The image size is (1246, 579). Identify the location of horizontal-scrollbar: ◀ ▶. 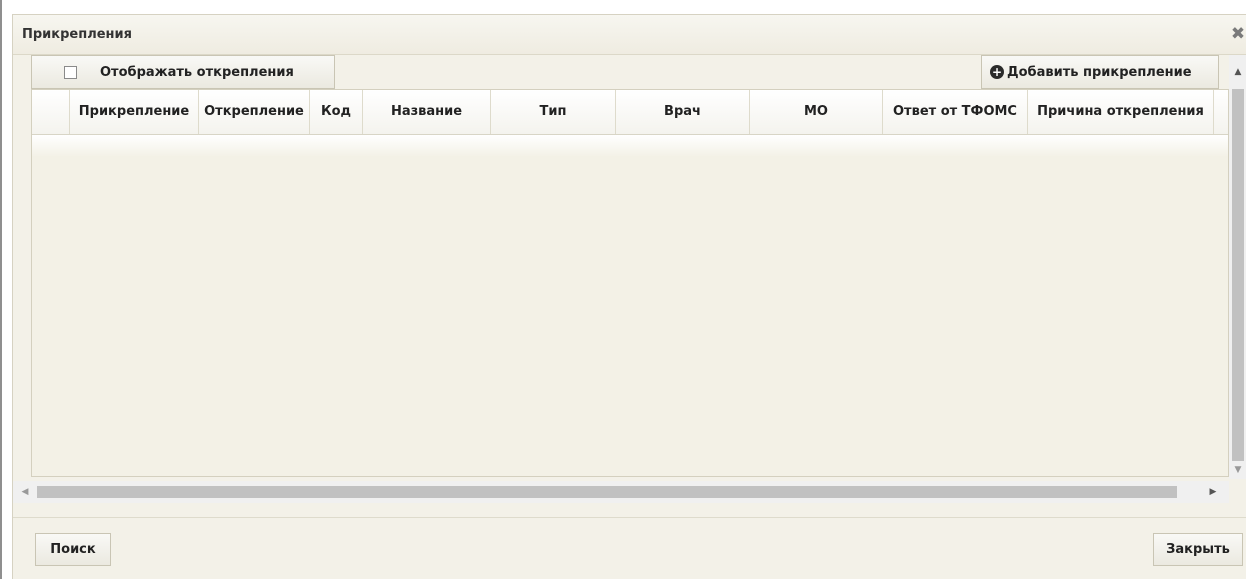
(621, 492).